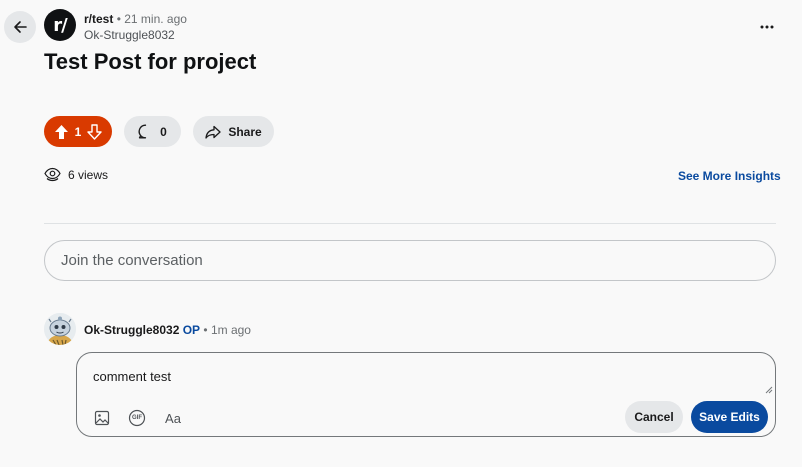 Image resolution: width=802 pixels, height=467 pixels. What do you see at coordinates (213, 132) in the screenshot?
I see `share-icon` at bounding box center [213, 132].